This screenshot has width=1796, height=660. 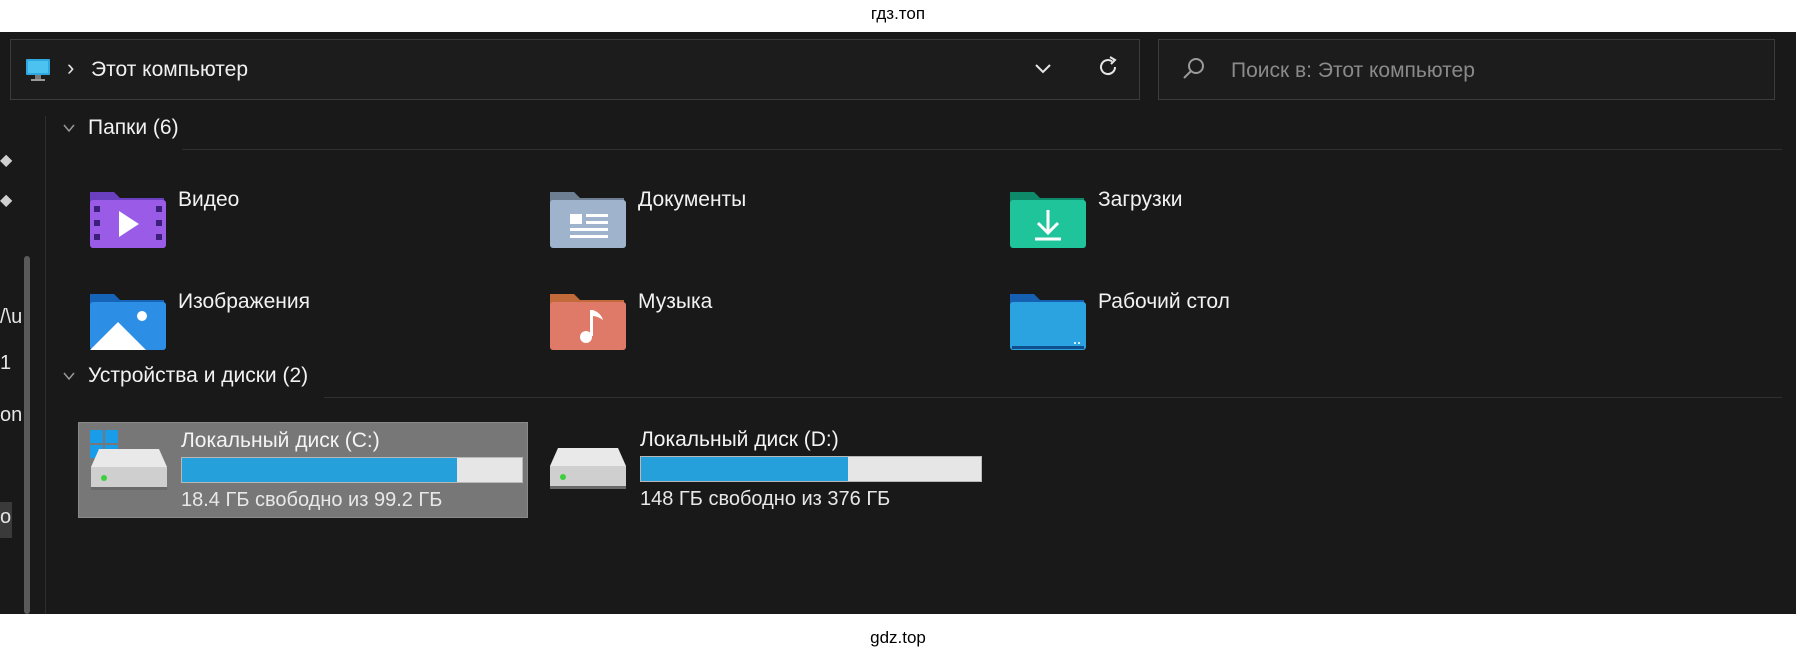 What do you see at coordinates (312, 500) in the screenshot?
I see `drive-free-space: 18.4 ГБ свободно из 99.2 ГБ` at bounding box center [312, 500].